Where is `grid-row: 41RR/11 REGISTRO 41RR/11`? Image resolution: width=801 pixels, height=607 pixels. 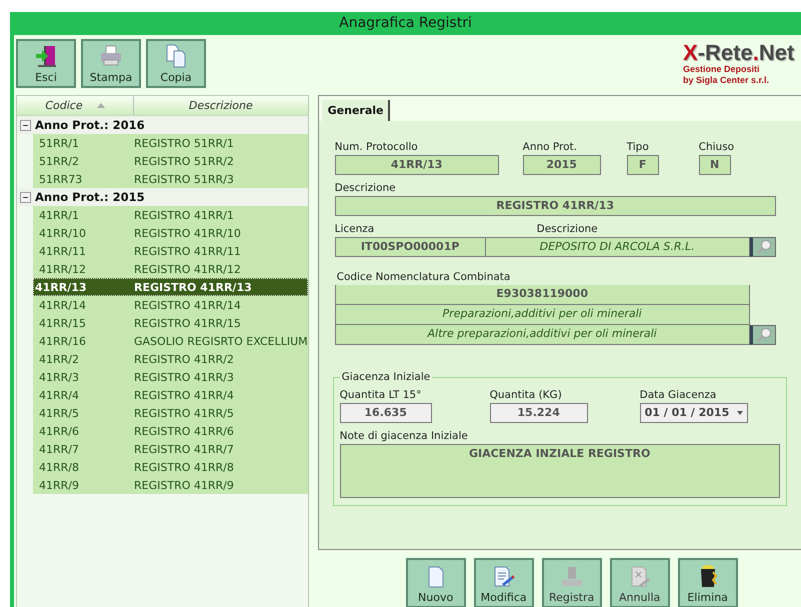
grid-row: 41RR/11 REGISTRO 41RR/11 is located at coordinates (170, 251).